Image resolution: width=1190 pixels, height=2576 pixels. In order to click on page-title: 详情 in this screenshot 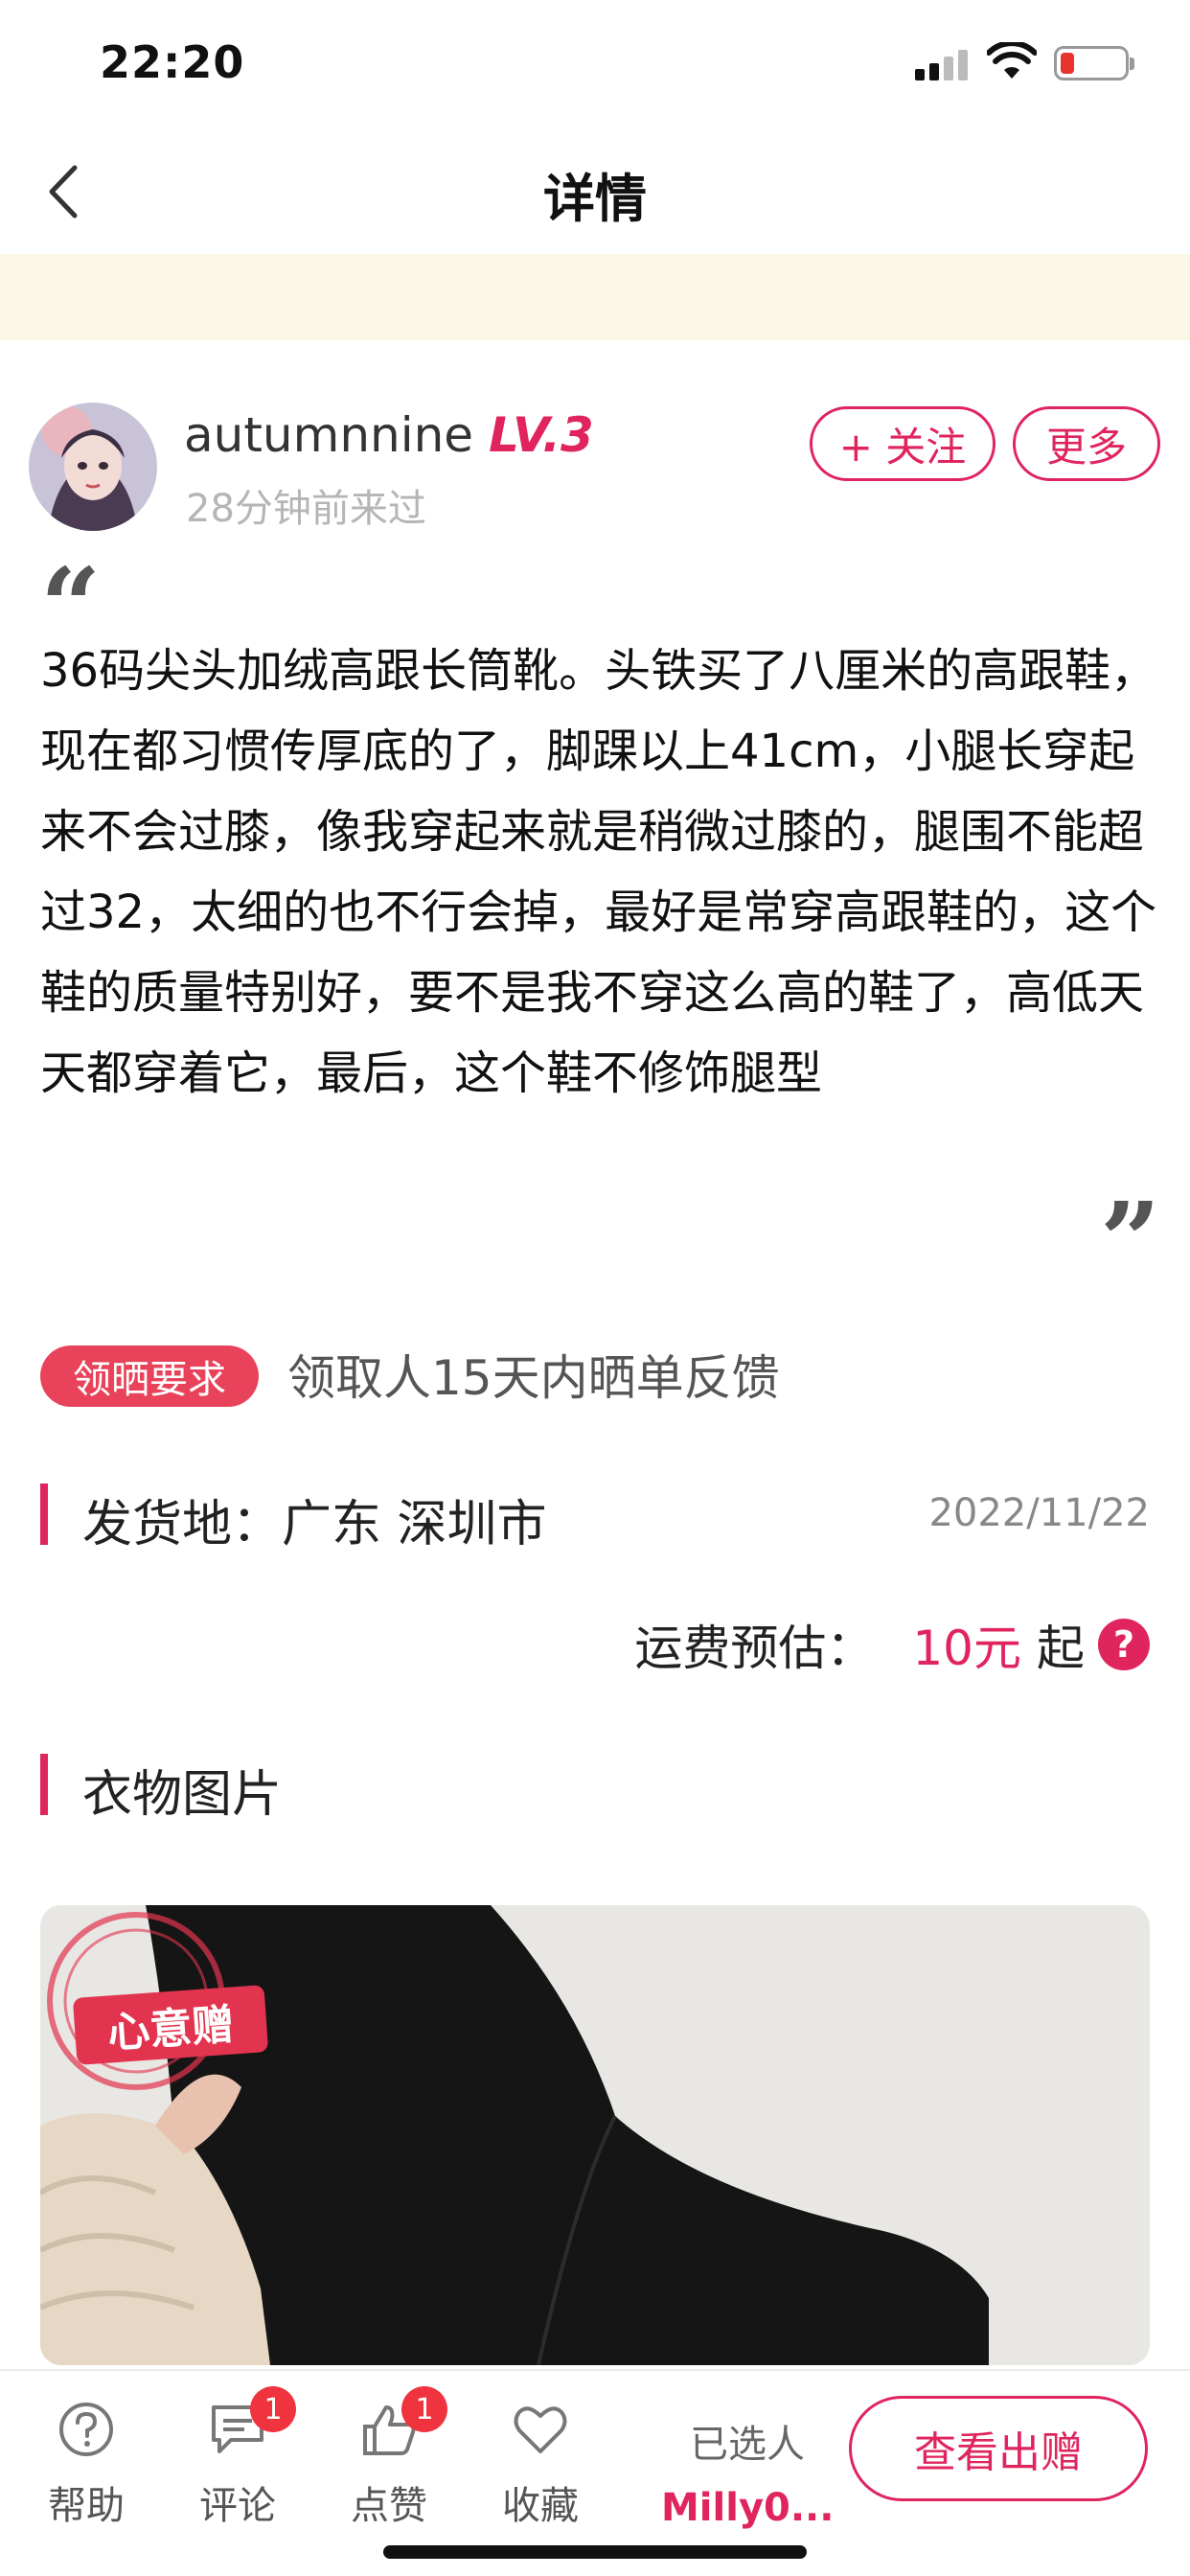, I will do `click(595, 199)`.